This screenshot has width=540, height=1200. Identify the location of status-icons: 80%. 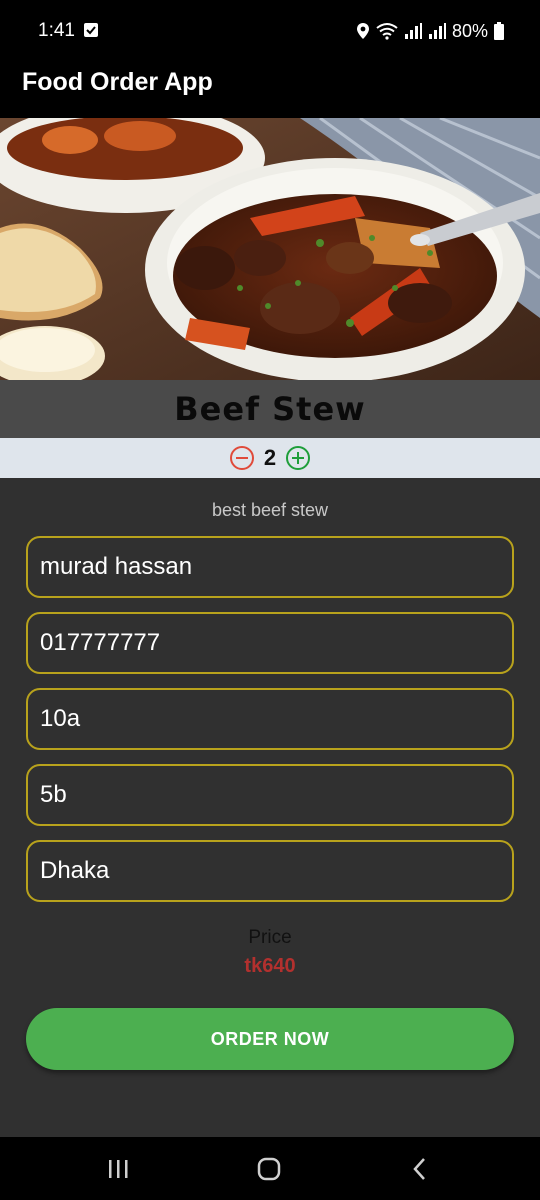
(430, 31).